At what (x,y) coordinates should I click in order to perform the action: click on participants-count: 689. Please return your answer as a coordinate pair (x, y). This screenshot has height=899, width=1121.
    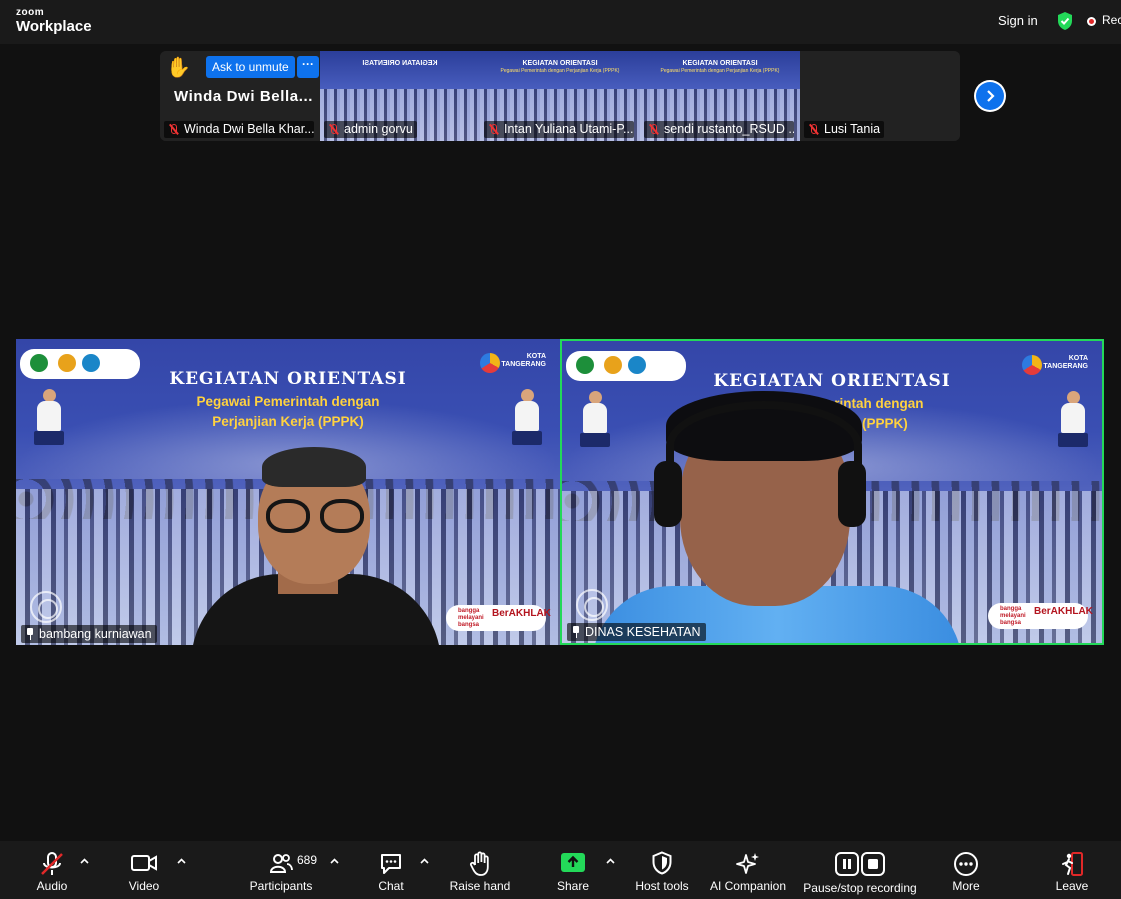
    Looking at the image, I should click on (307, 860).